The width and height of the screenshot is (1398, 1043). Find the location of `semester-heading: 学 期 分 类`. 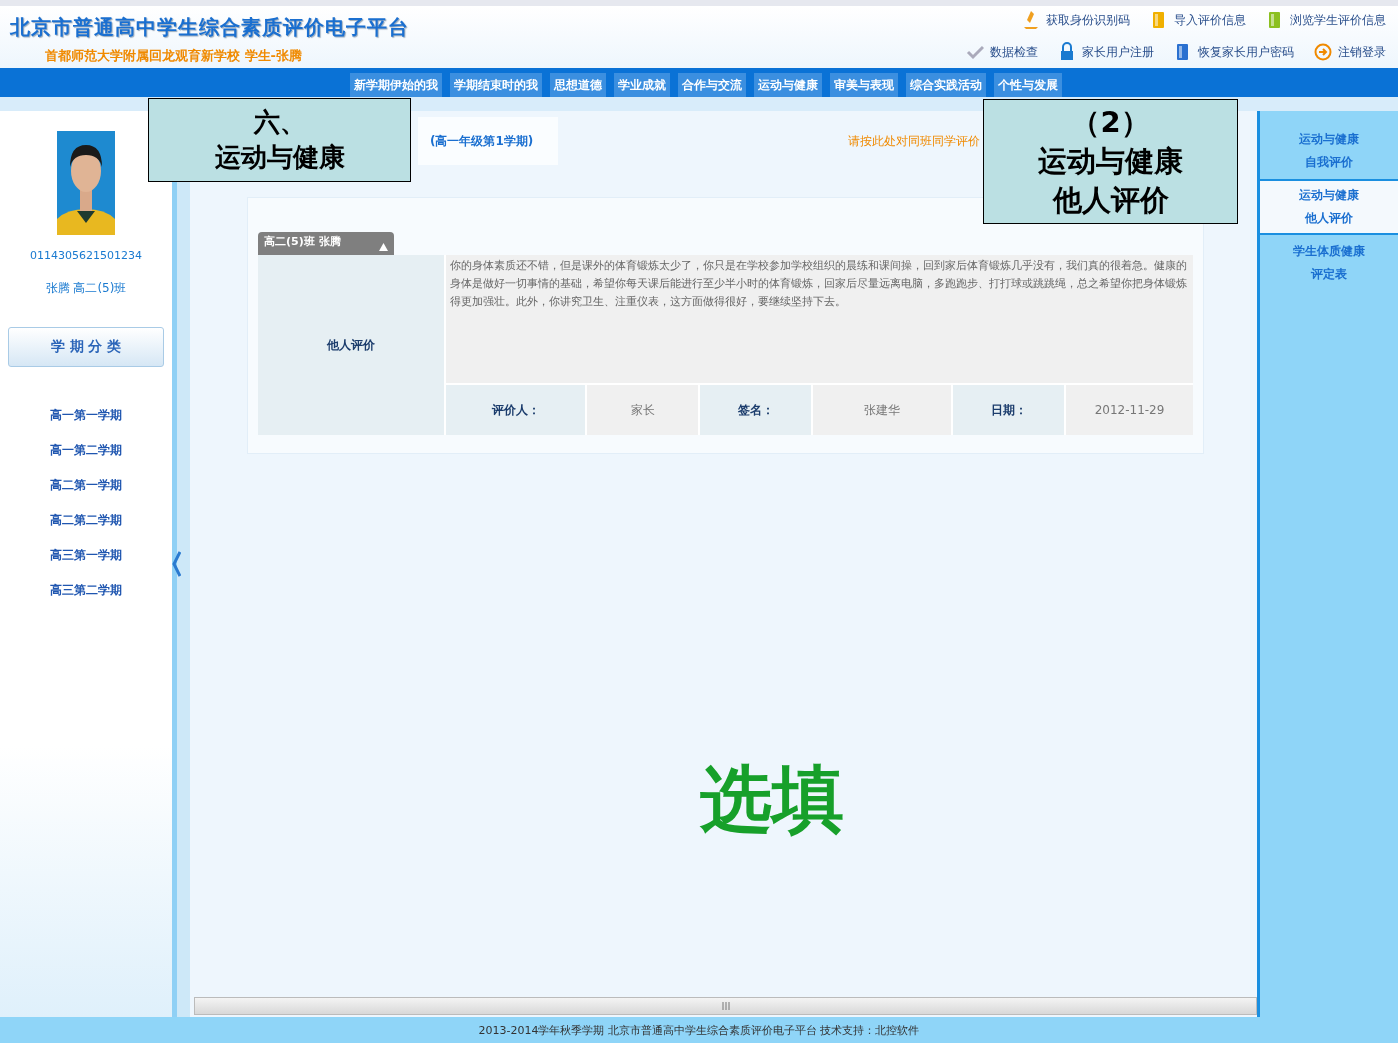

semester-heading: 学 期 分 类 is located at coordinates (86, 347).